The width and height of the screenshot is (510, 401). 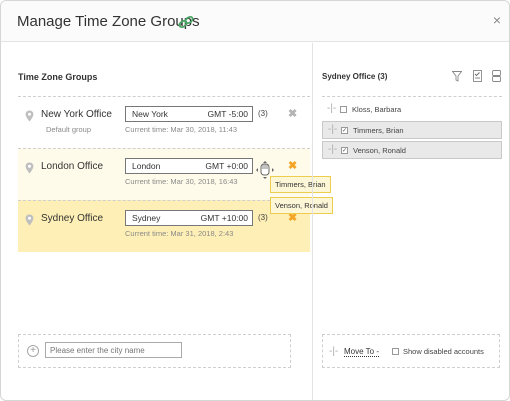 What do you see at coordinates (412, 110) in the screenshot?
I see `member-row: -|- Kloss, Barbara` at bounding box center [412, 110].